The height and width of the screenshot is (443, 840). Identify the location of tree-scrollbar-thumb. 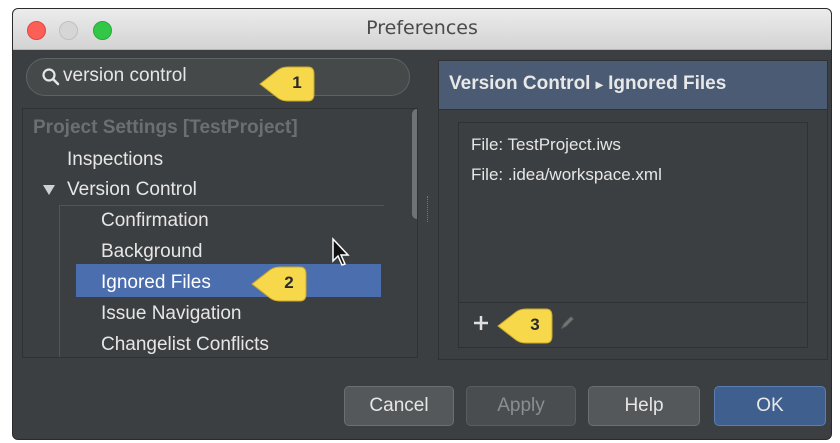
(414, 164).